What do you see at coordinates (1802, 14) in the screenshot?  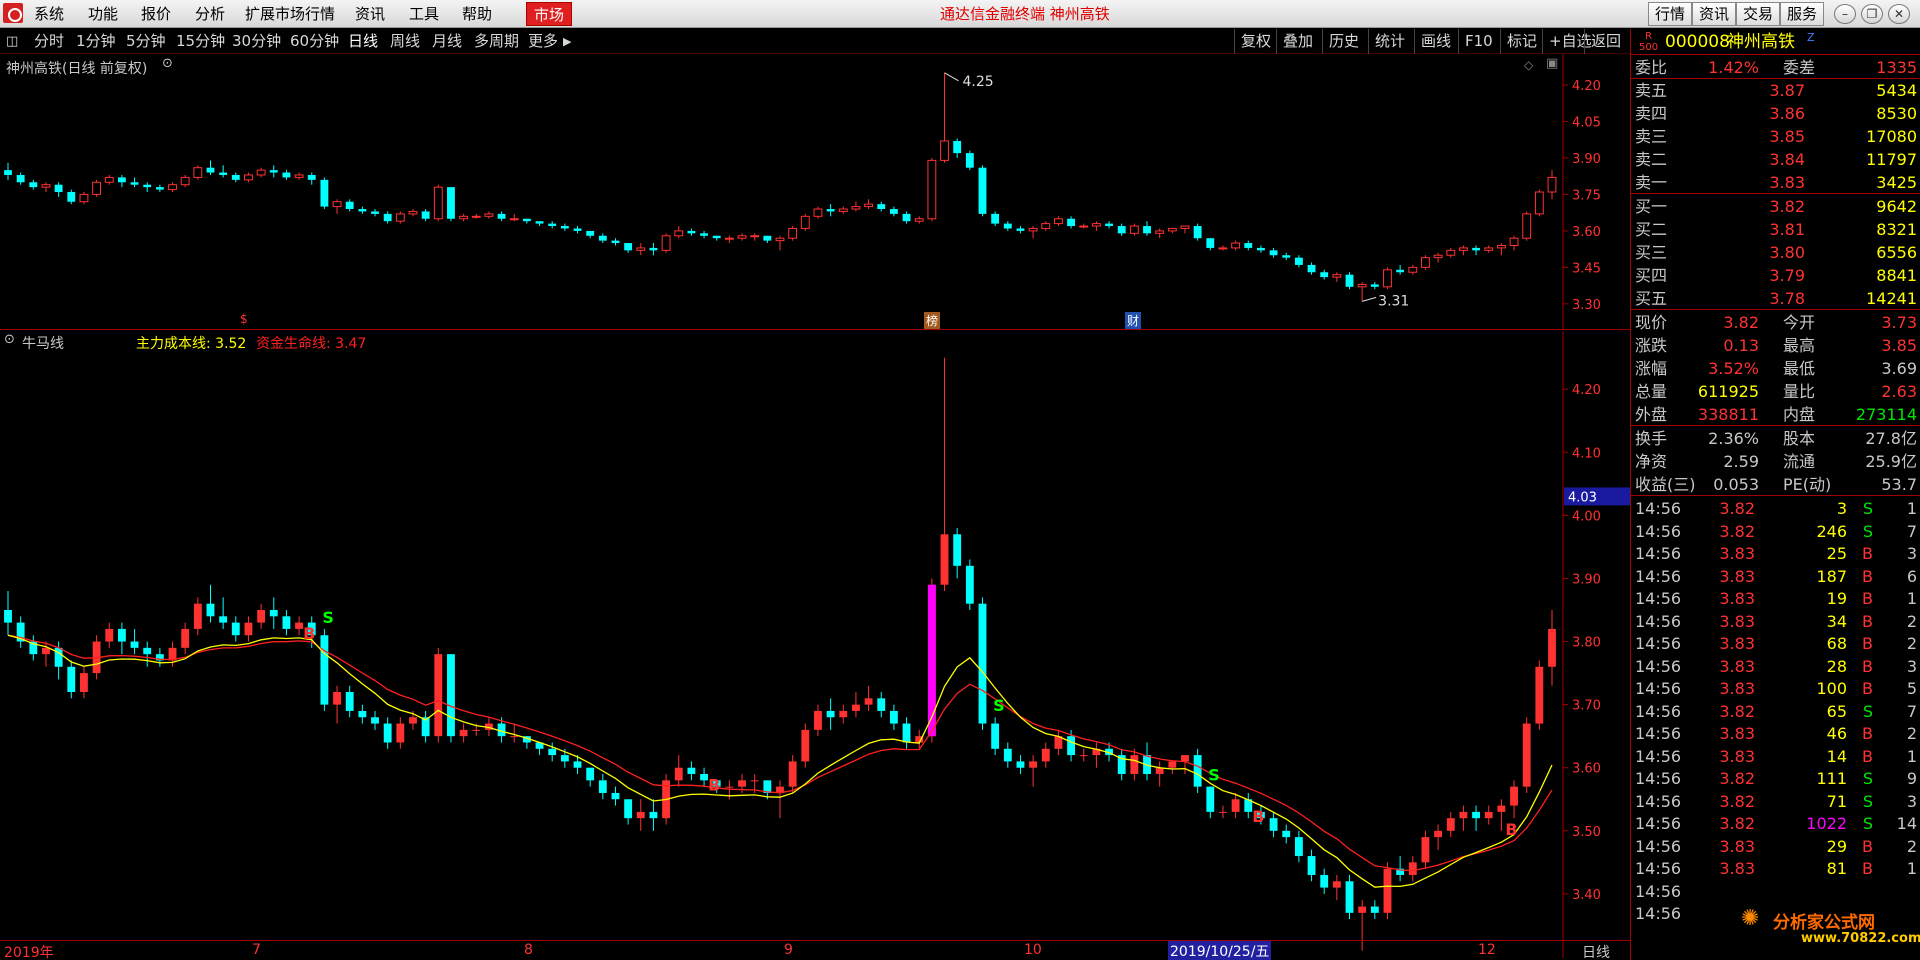 I see `service-button: 服务` at bounding box center [1802, 14].